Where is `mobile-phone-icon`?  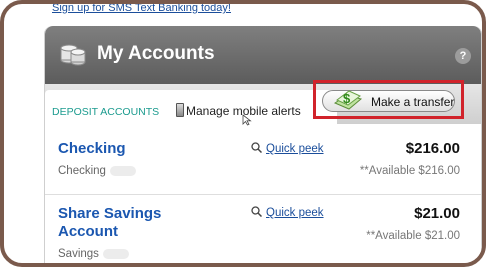 mobile-phone-icon is located at coordinates (180, 110).